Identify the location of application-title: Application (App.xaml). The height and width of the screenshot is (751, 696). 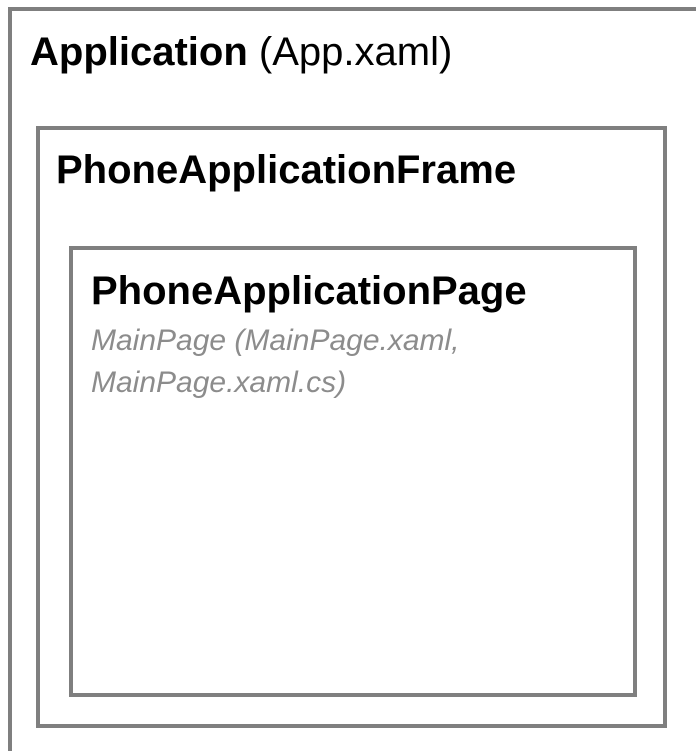
(241, 52).